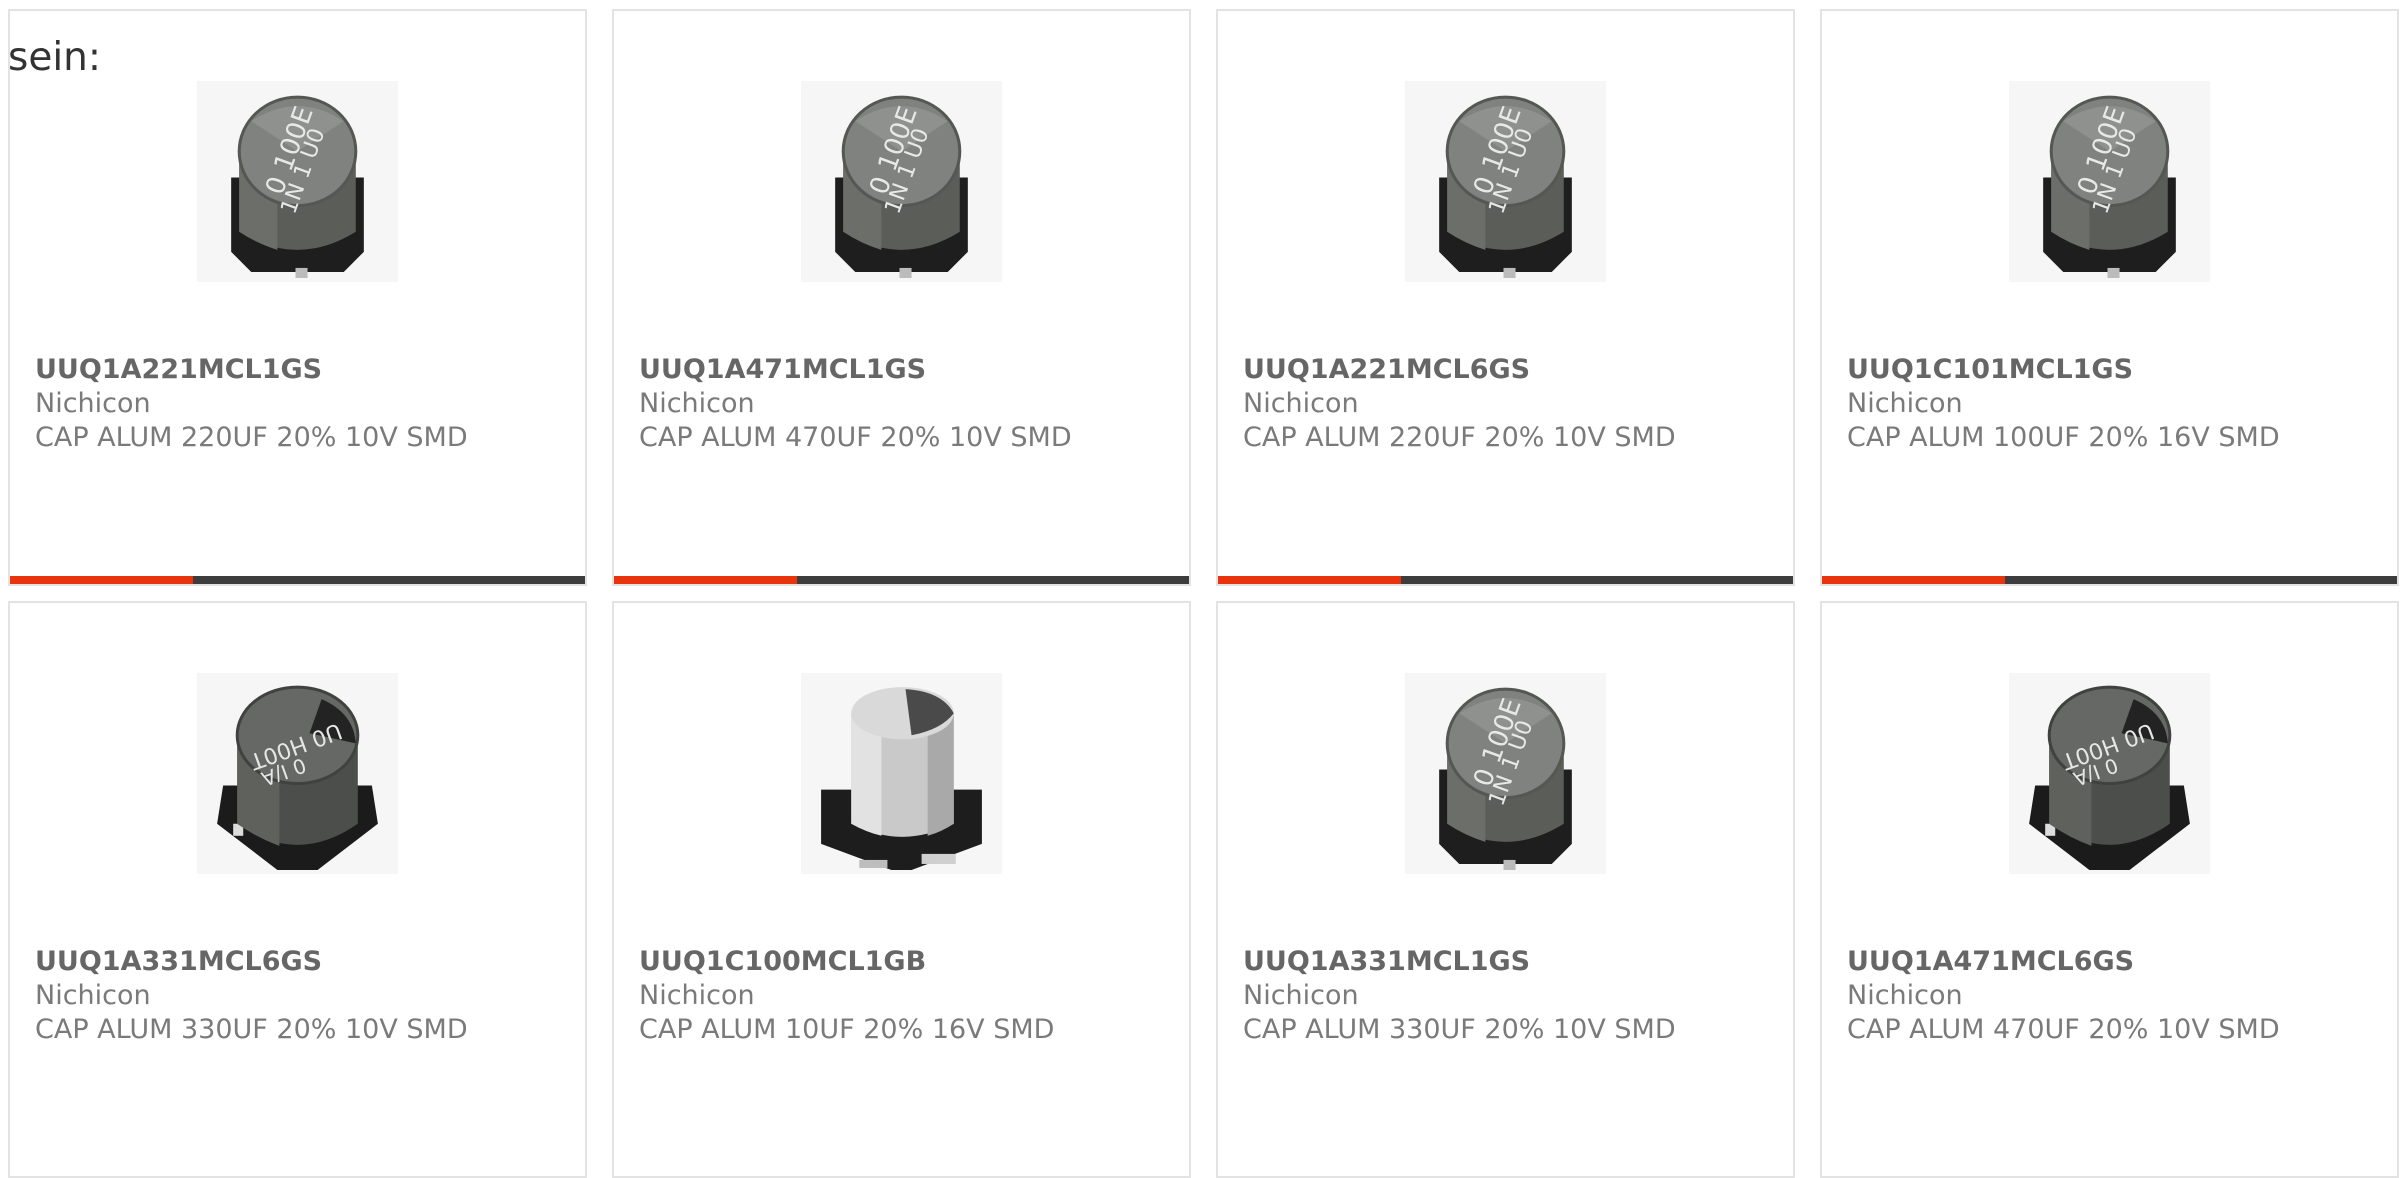 This screenshot has width=2400, height=1178. What do you see at coordinates (1990, 369) in the screenshot?
I see `part-number: UUQ1C101MCL1GS` at bounding box center [1990, 369].